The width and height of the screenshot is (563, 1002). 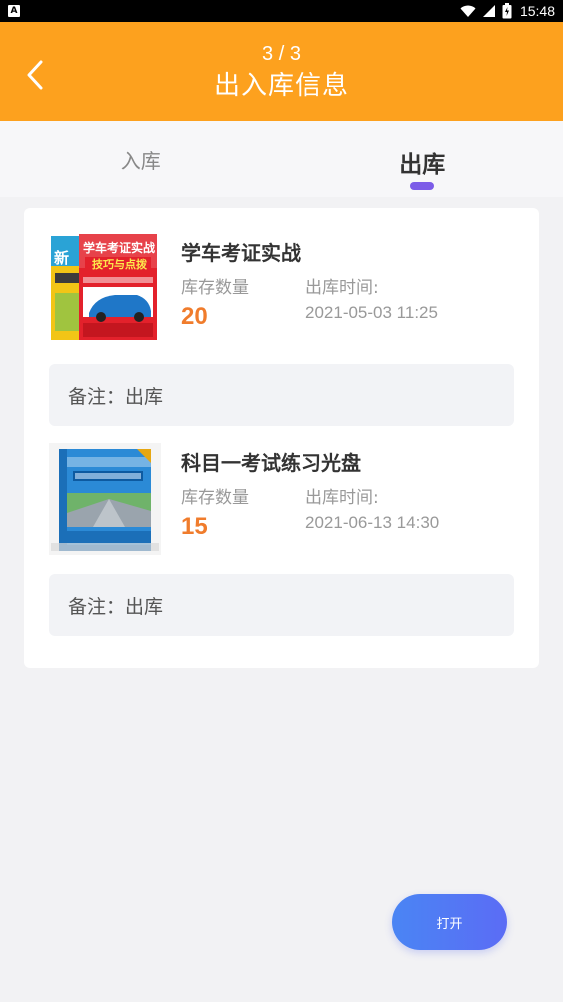 What do you see at coordinates (507, 11) in the screenshot?
I see `battery-icon` at bounding box center [507, 11].